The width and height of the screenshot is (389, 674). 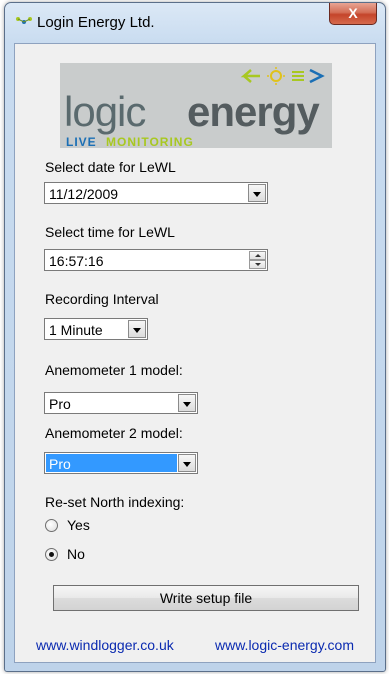 What do you see at coordinates (121, 403) in the screenshot?
I see `anemometer1-select: Pro` at bounding box center [121, 403].